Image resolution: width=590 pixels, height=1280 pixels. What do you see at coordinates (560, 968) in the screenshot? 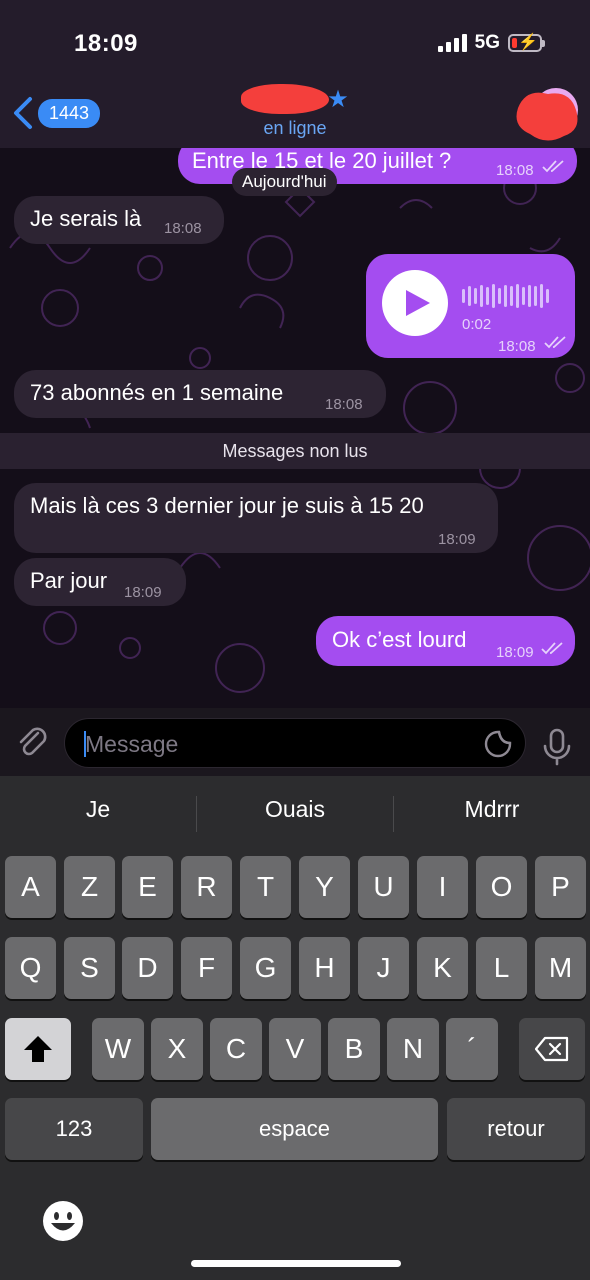
I see `key: M` at bounding box center [560, 968].